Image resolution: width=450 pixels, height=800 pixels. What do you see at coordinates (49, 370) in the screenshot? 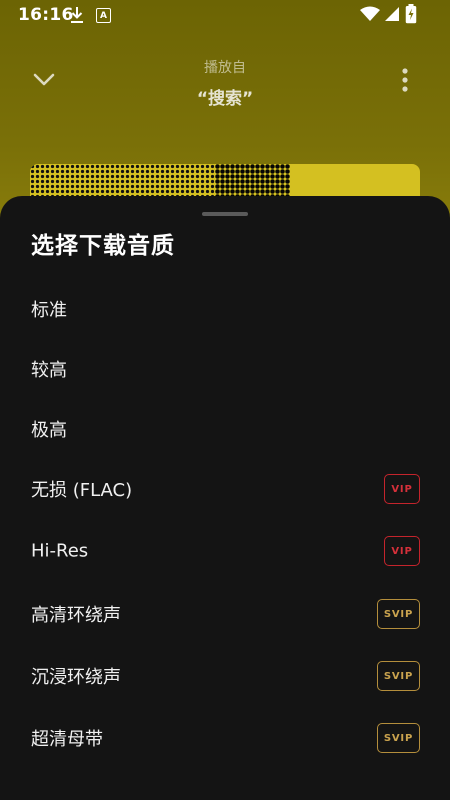
I see `quality-option-label: 较高` at bounding box center [49, 370].